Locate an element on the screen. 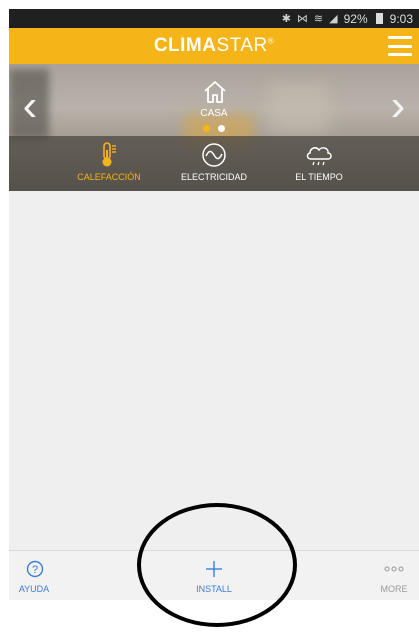 This screenshot has height=633, width=419. mute-icon: ⋈ is located at coordinates (302, 19).